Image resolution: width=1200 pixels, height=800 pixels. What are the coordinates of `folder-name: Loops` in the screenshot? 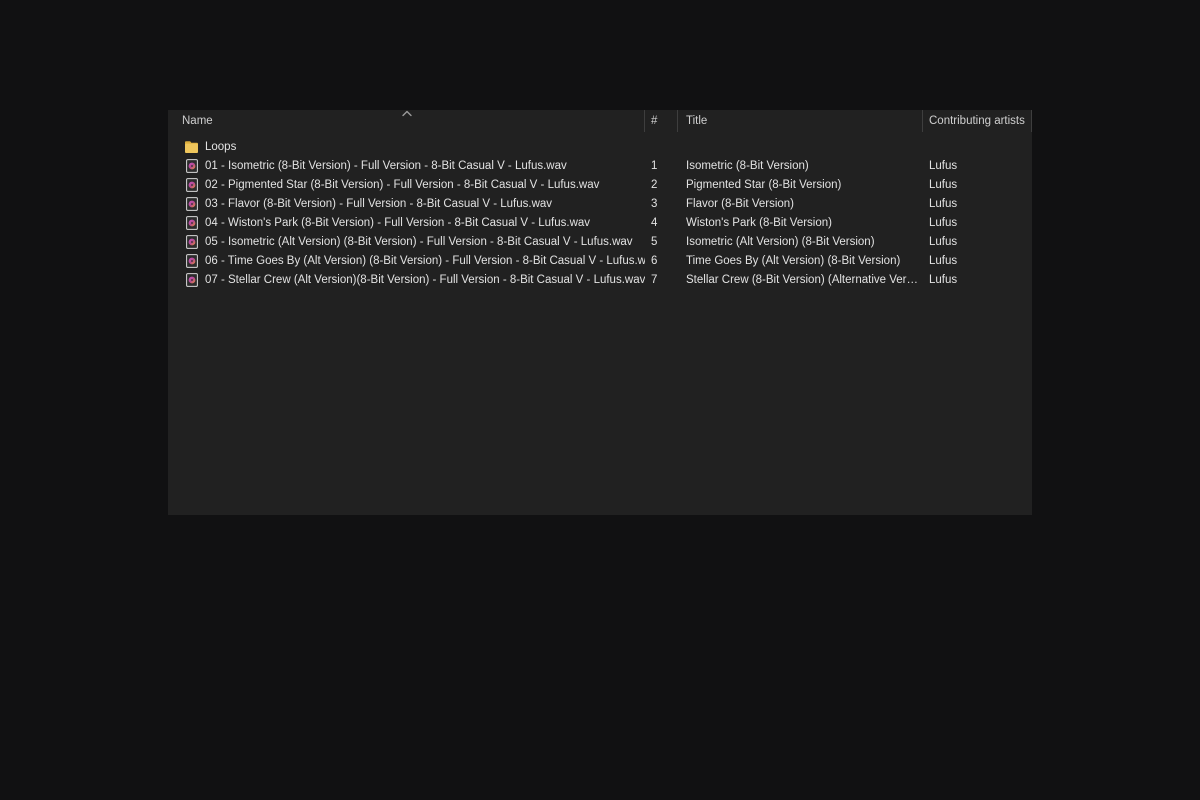 It's located at (221, 146).